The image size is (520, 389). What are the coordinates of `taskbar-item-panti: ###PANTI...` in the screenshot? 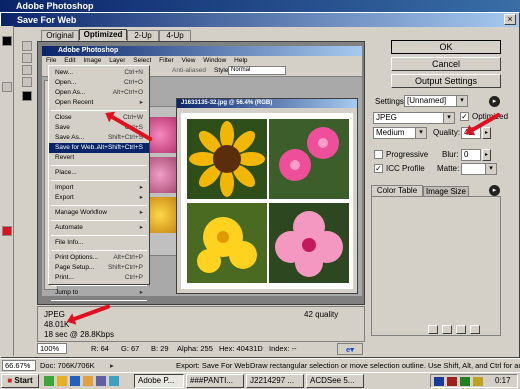 It's located at (215, 381).